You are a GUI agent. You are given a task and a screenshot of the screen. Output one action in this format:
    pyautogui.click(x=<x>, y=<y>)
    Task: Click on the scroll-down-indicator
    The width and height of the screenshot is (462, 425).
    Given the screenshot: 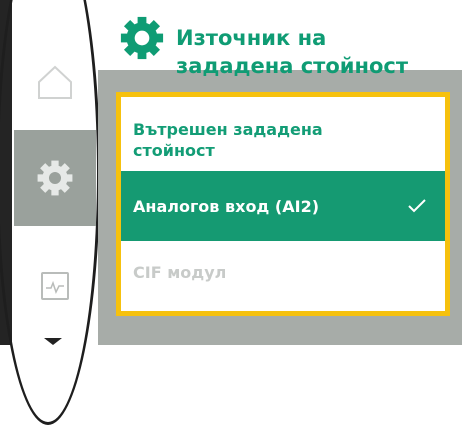 What is the action you would take?
    pyautogui.click(x=53, y=341)
    